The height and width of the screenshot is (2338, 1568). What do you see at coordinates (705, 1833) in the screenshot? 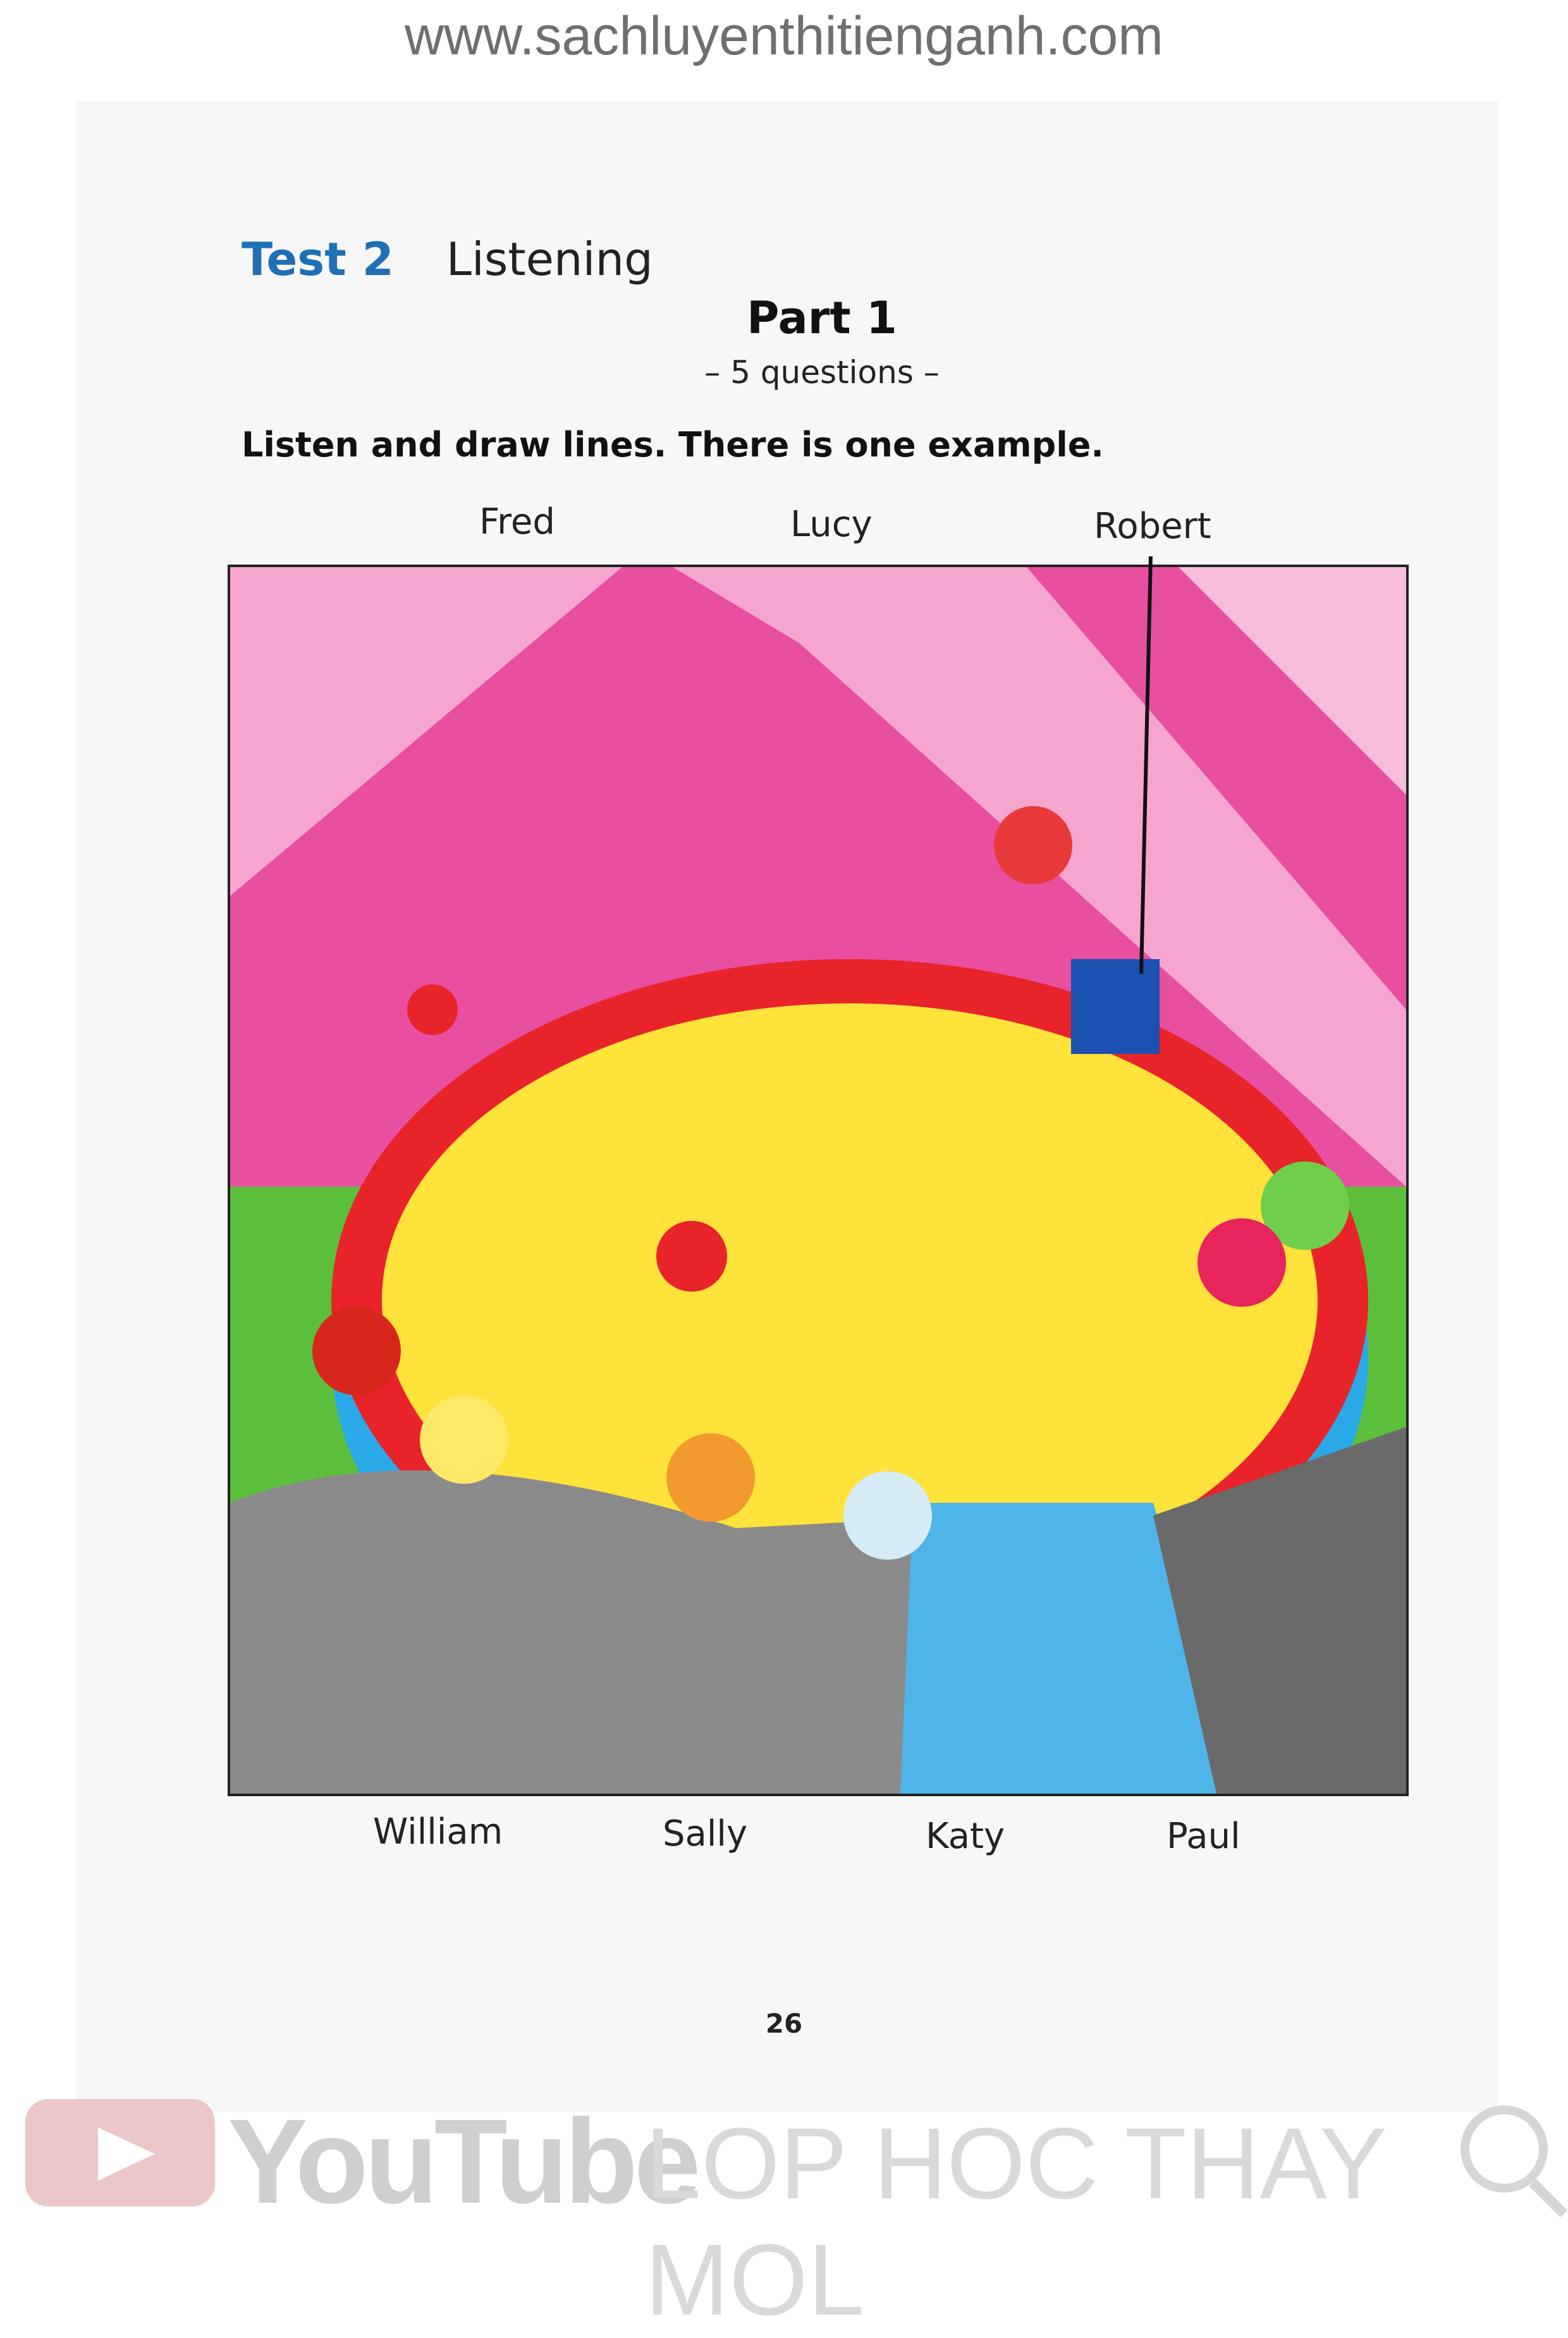
I see `name-label-sally: Sally` at bounding box center [705, 1833].